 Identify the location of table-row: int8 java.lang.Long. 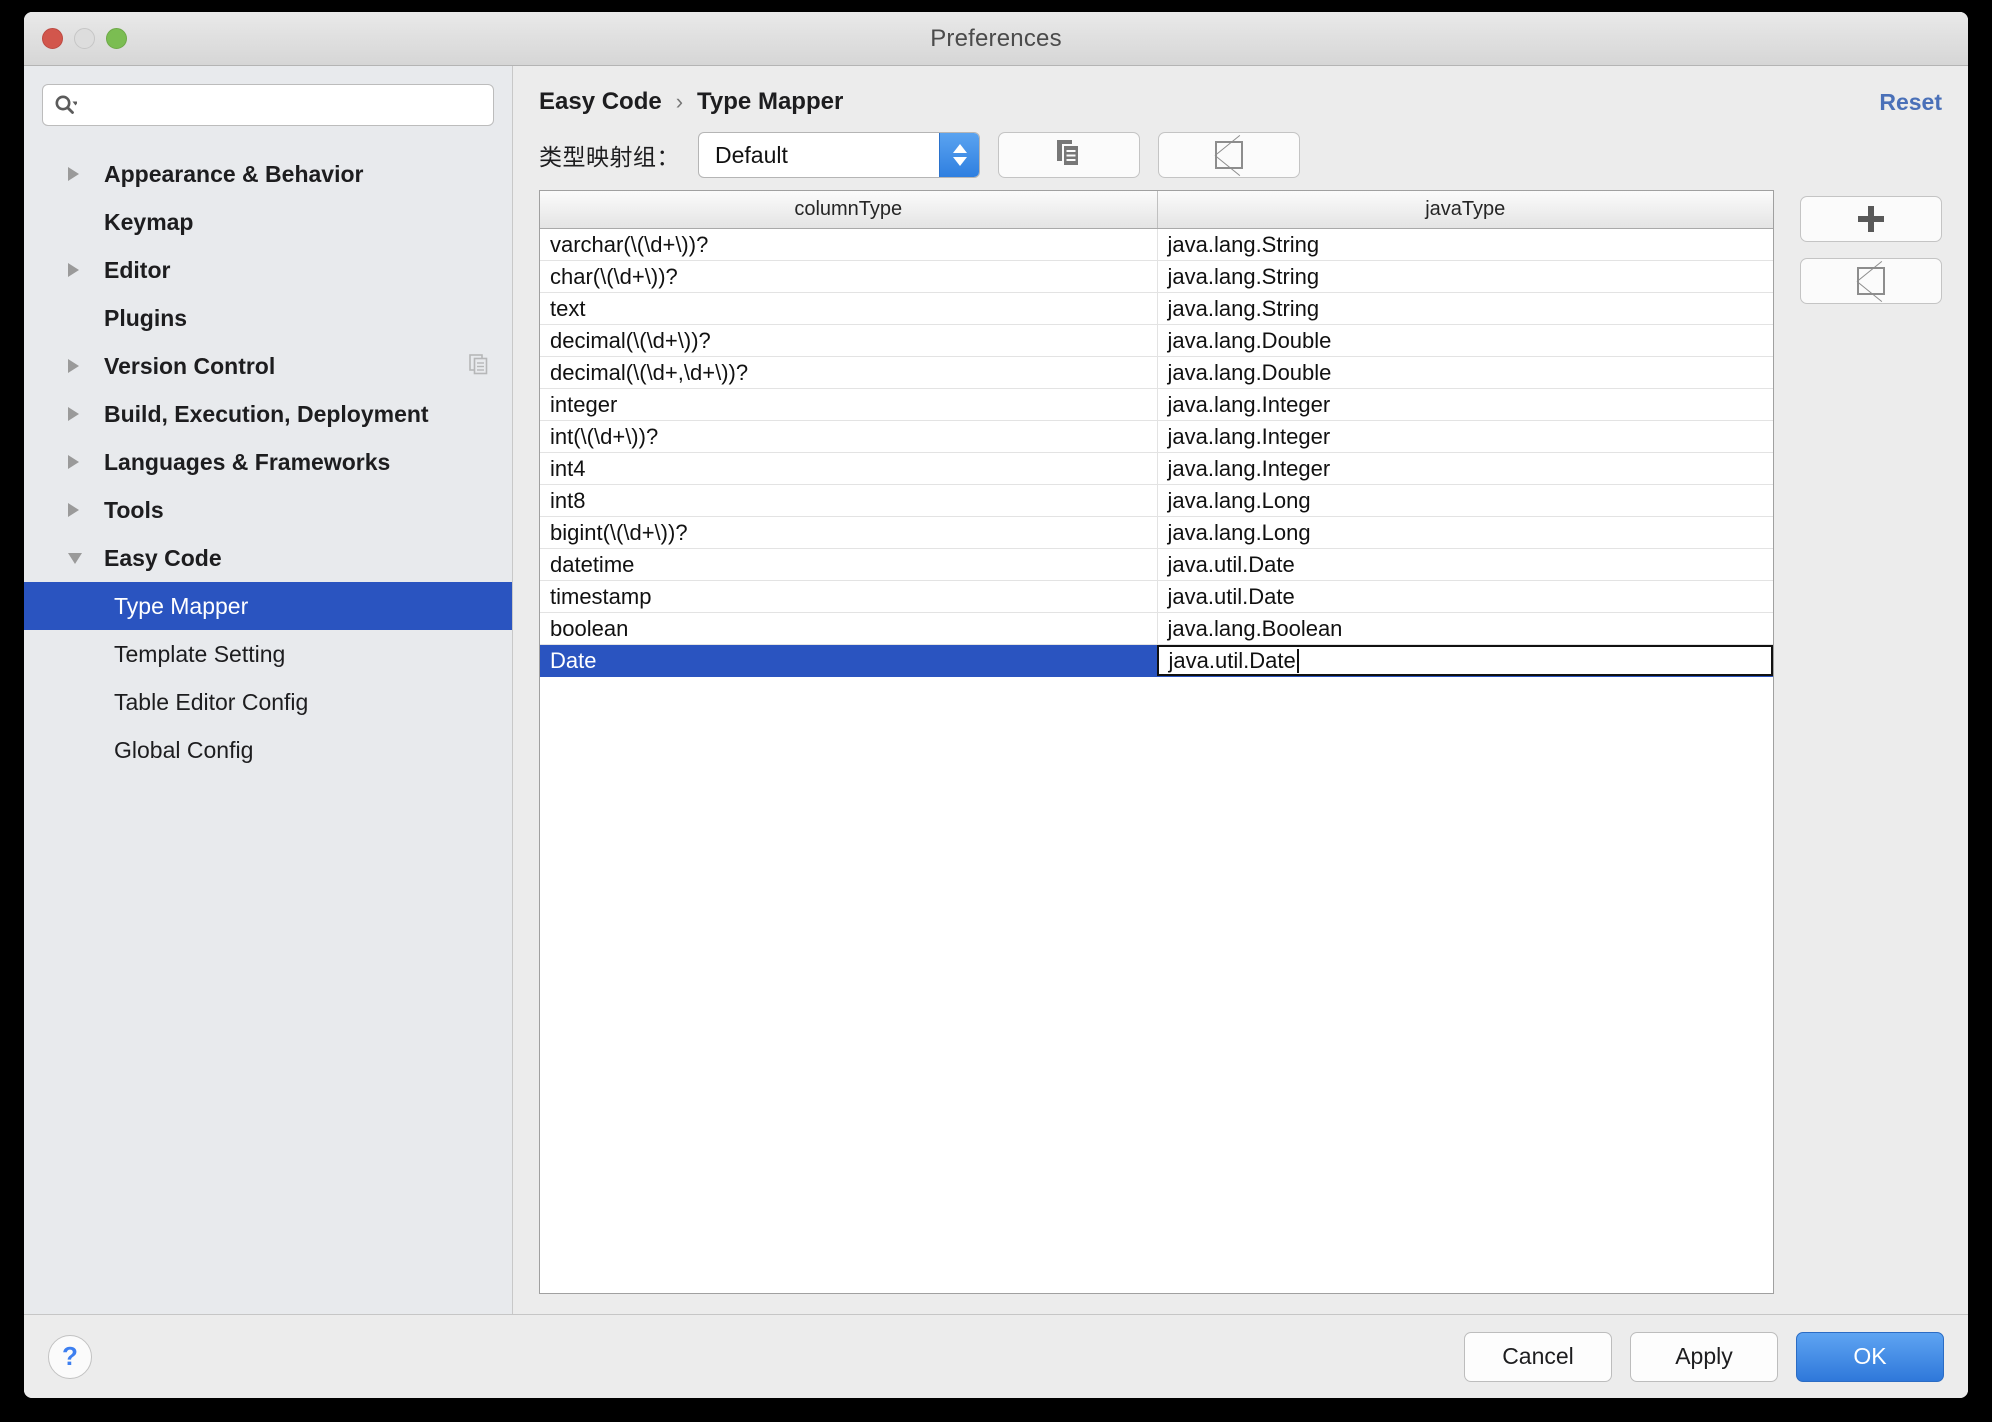
(1156, 501).